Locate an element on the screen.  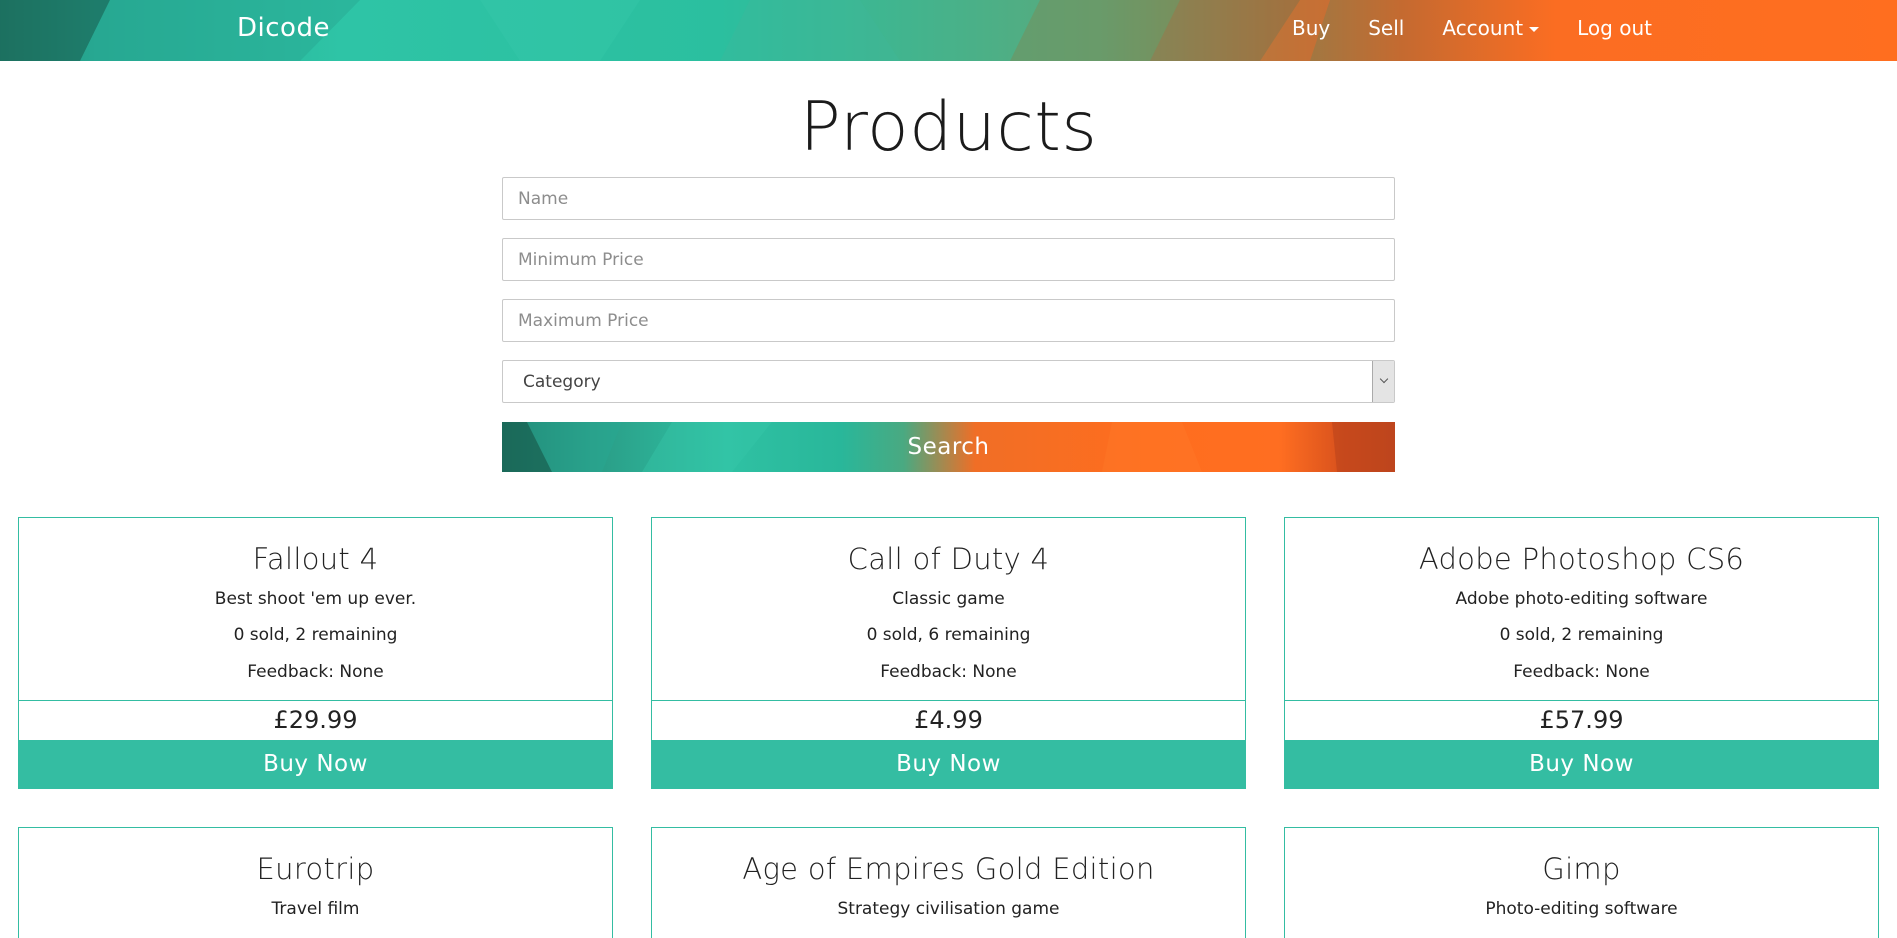
category-select: Category is located at coordinates (948, 381).